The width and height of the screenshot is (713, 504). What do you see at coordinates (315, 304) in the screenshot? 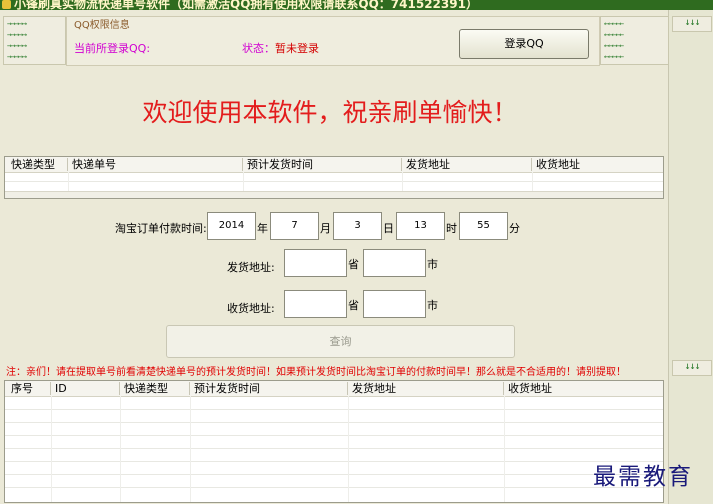
I see `recv-province-field` at bounding box center [315, 304].